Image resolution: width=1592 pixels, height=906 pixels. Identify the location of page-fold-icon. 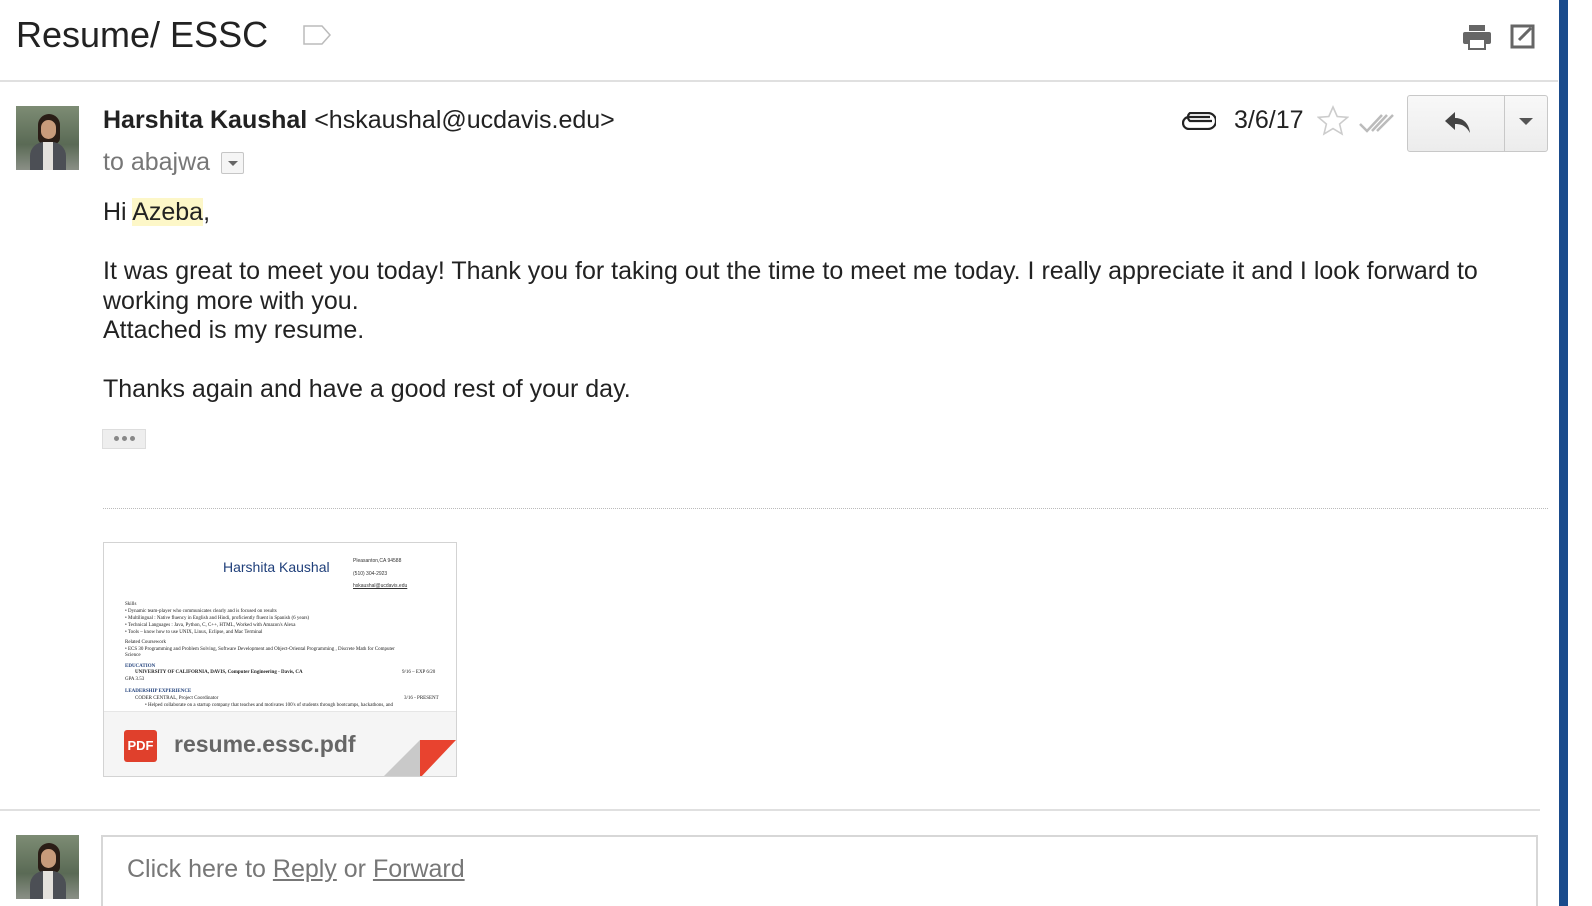
(420, 758).